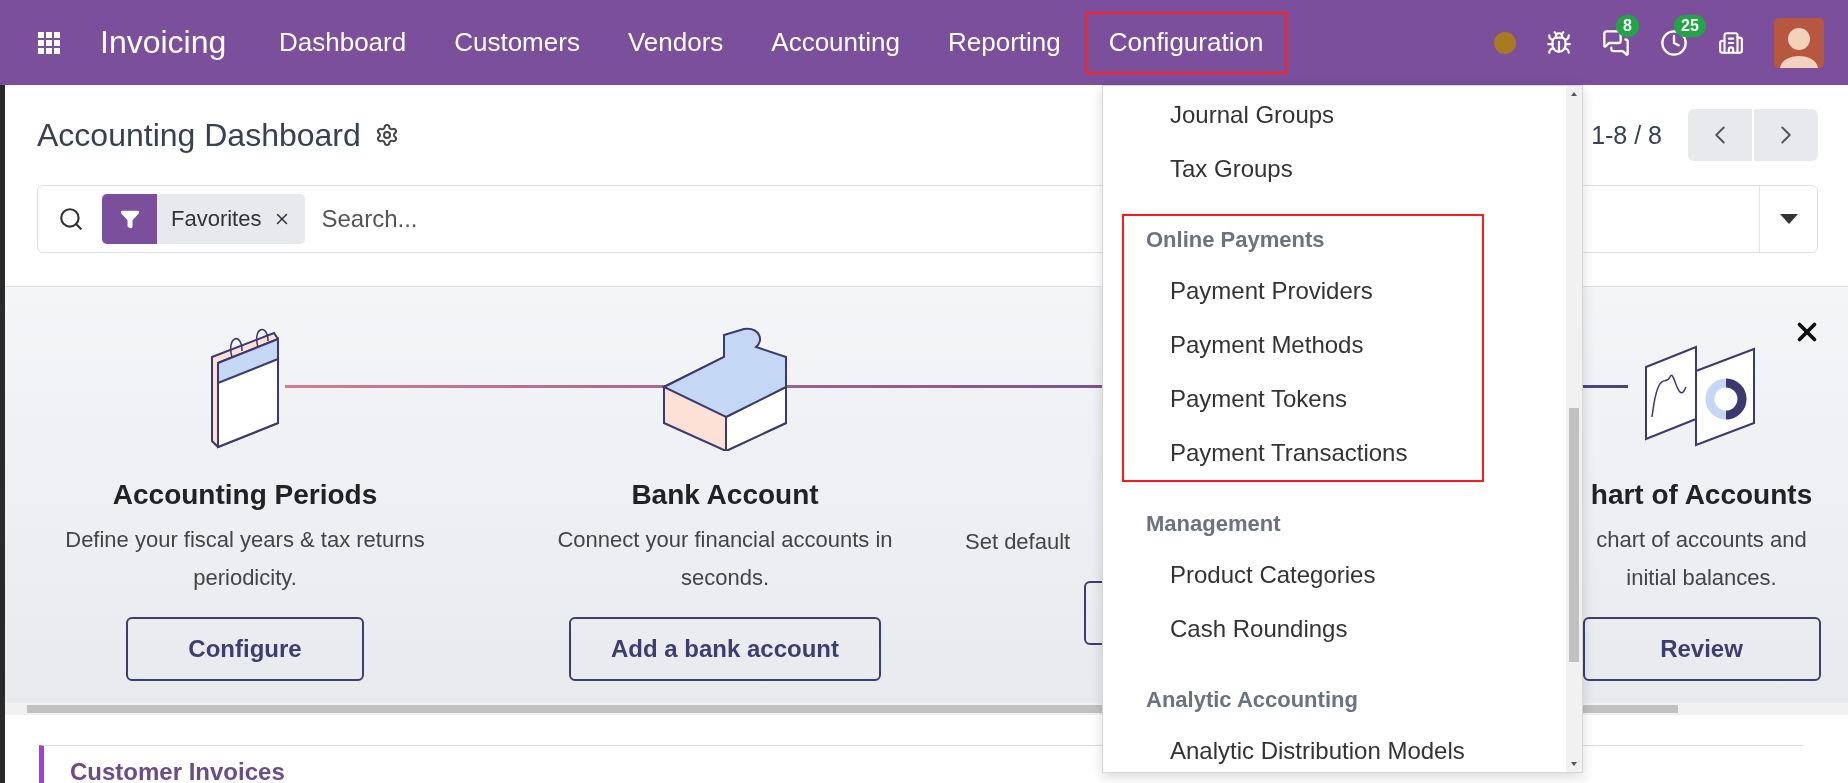 Image resolution: width=1848 pixels, height=783 pixels. I want to click on step-button: Configure, so click(245, 649).